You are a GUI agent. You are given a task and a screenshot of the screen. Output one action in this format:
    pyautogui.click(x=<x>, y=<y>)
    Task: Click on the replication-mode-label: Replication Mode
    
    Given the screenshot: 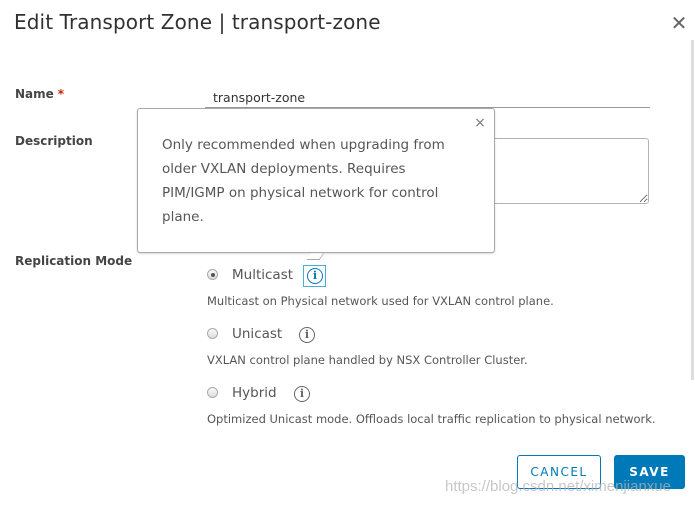 What is the action you would take?
    pyautogui.click(x=74, y=261)
    